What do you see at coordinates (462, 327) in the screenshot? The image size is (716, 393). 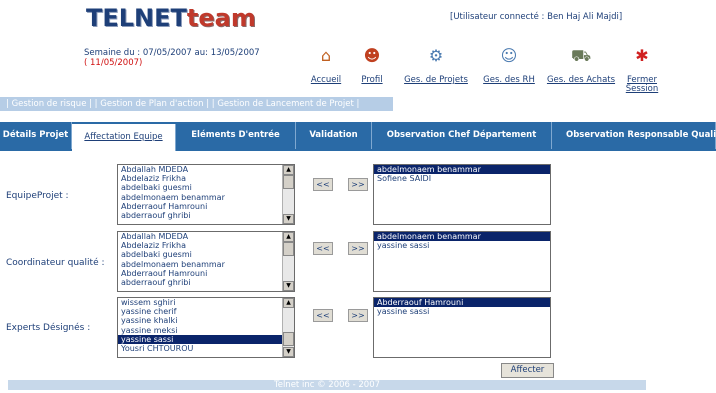 I see `selected-list-experts: Abderraouf Hamrouni yassine sassi` at bounding box center [462, 327].